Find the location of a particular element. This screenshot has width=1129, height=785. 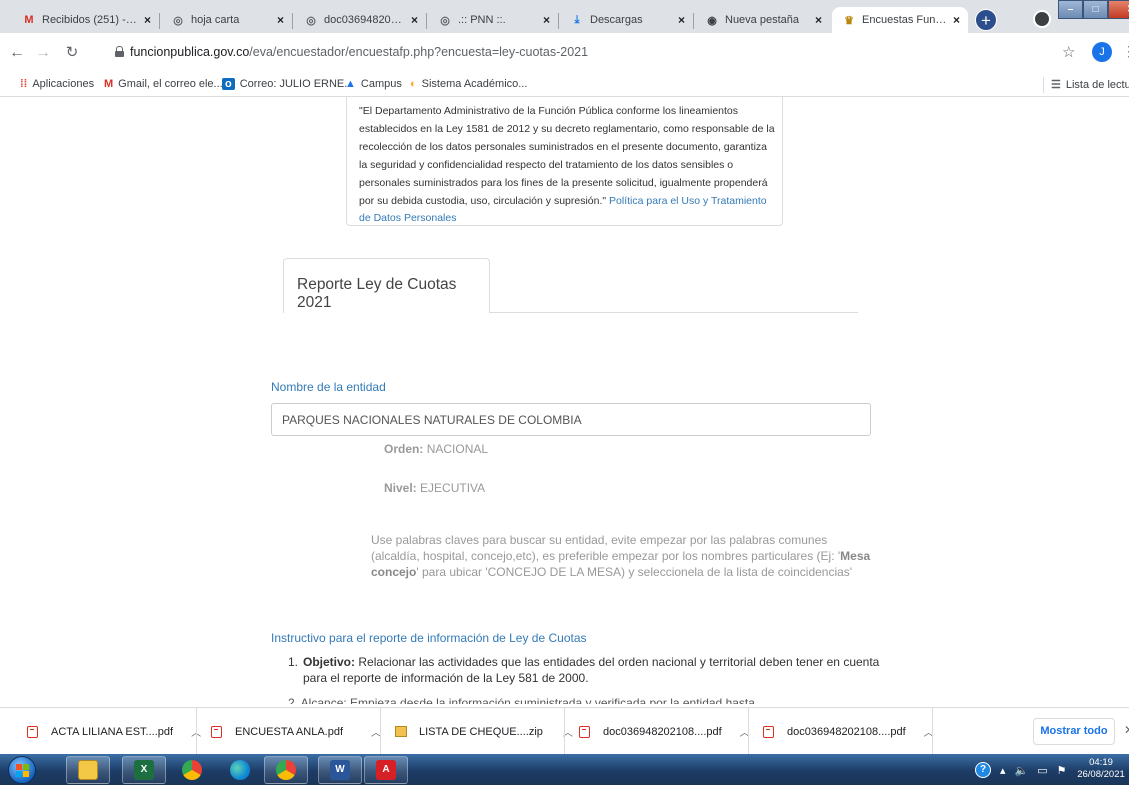

nivel-row: Nivel: EJECUTIVA is located at coordinates (434, 488).